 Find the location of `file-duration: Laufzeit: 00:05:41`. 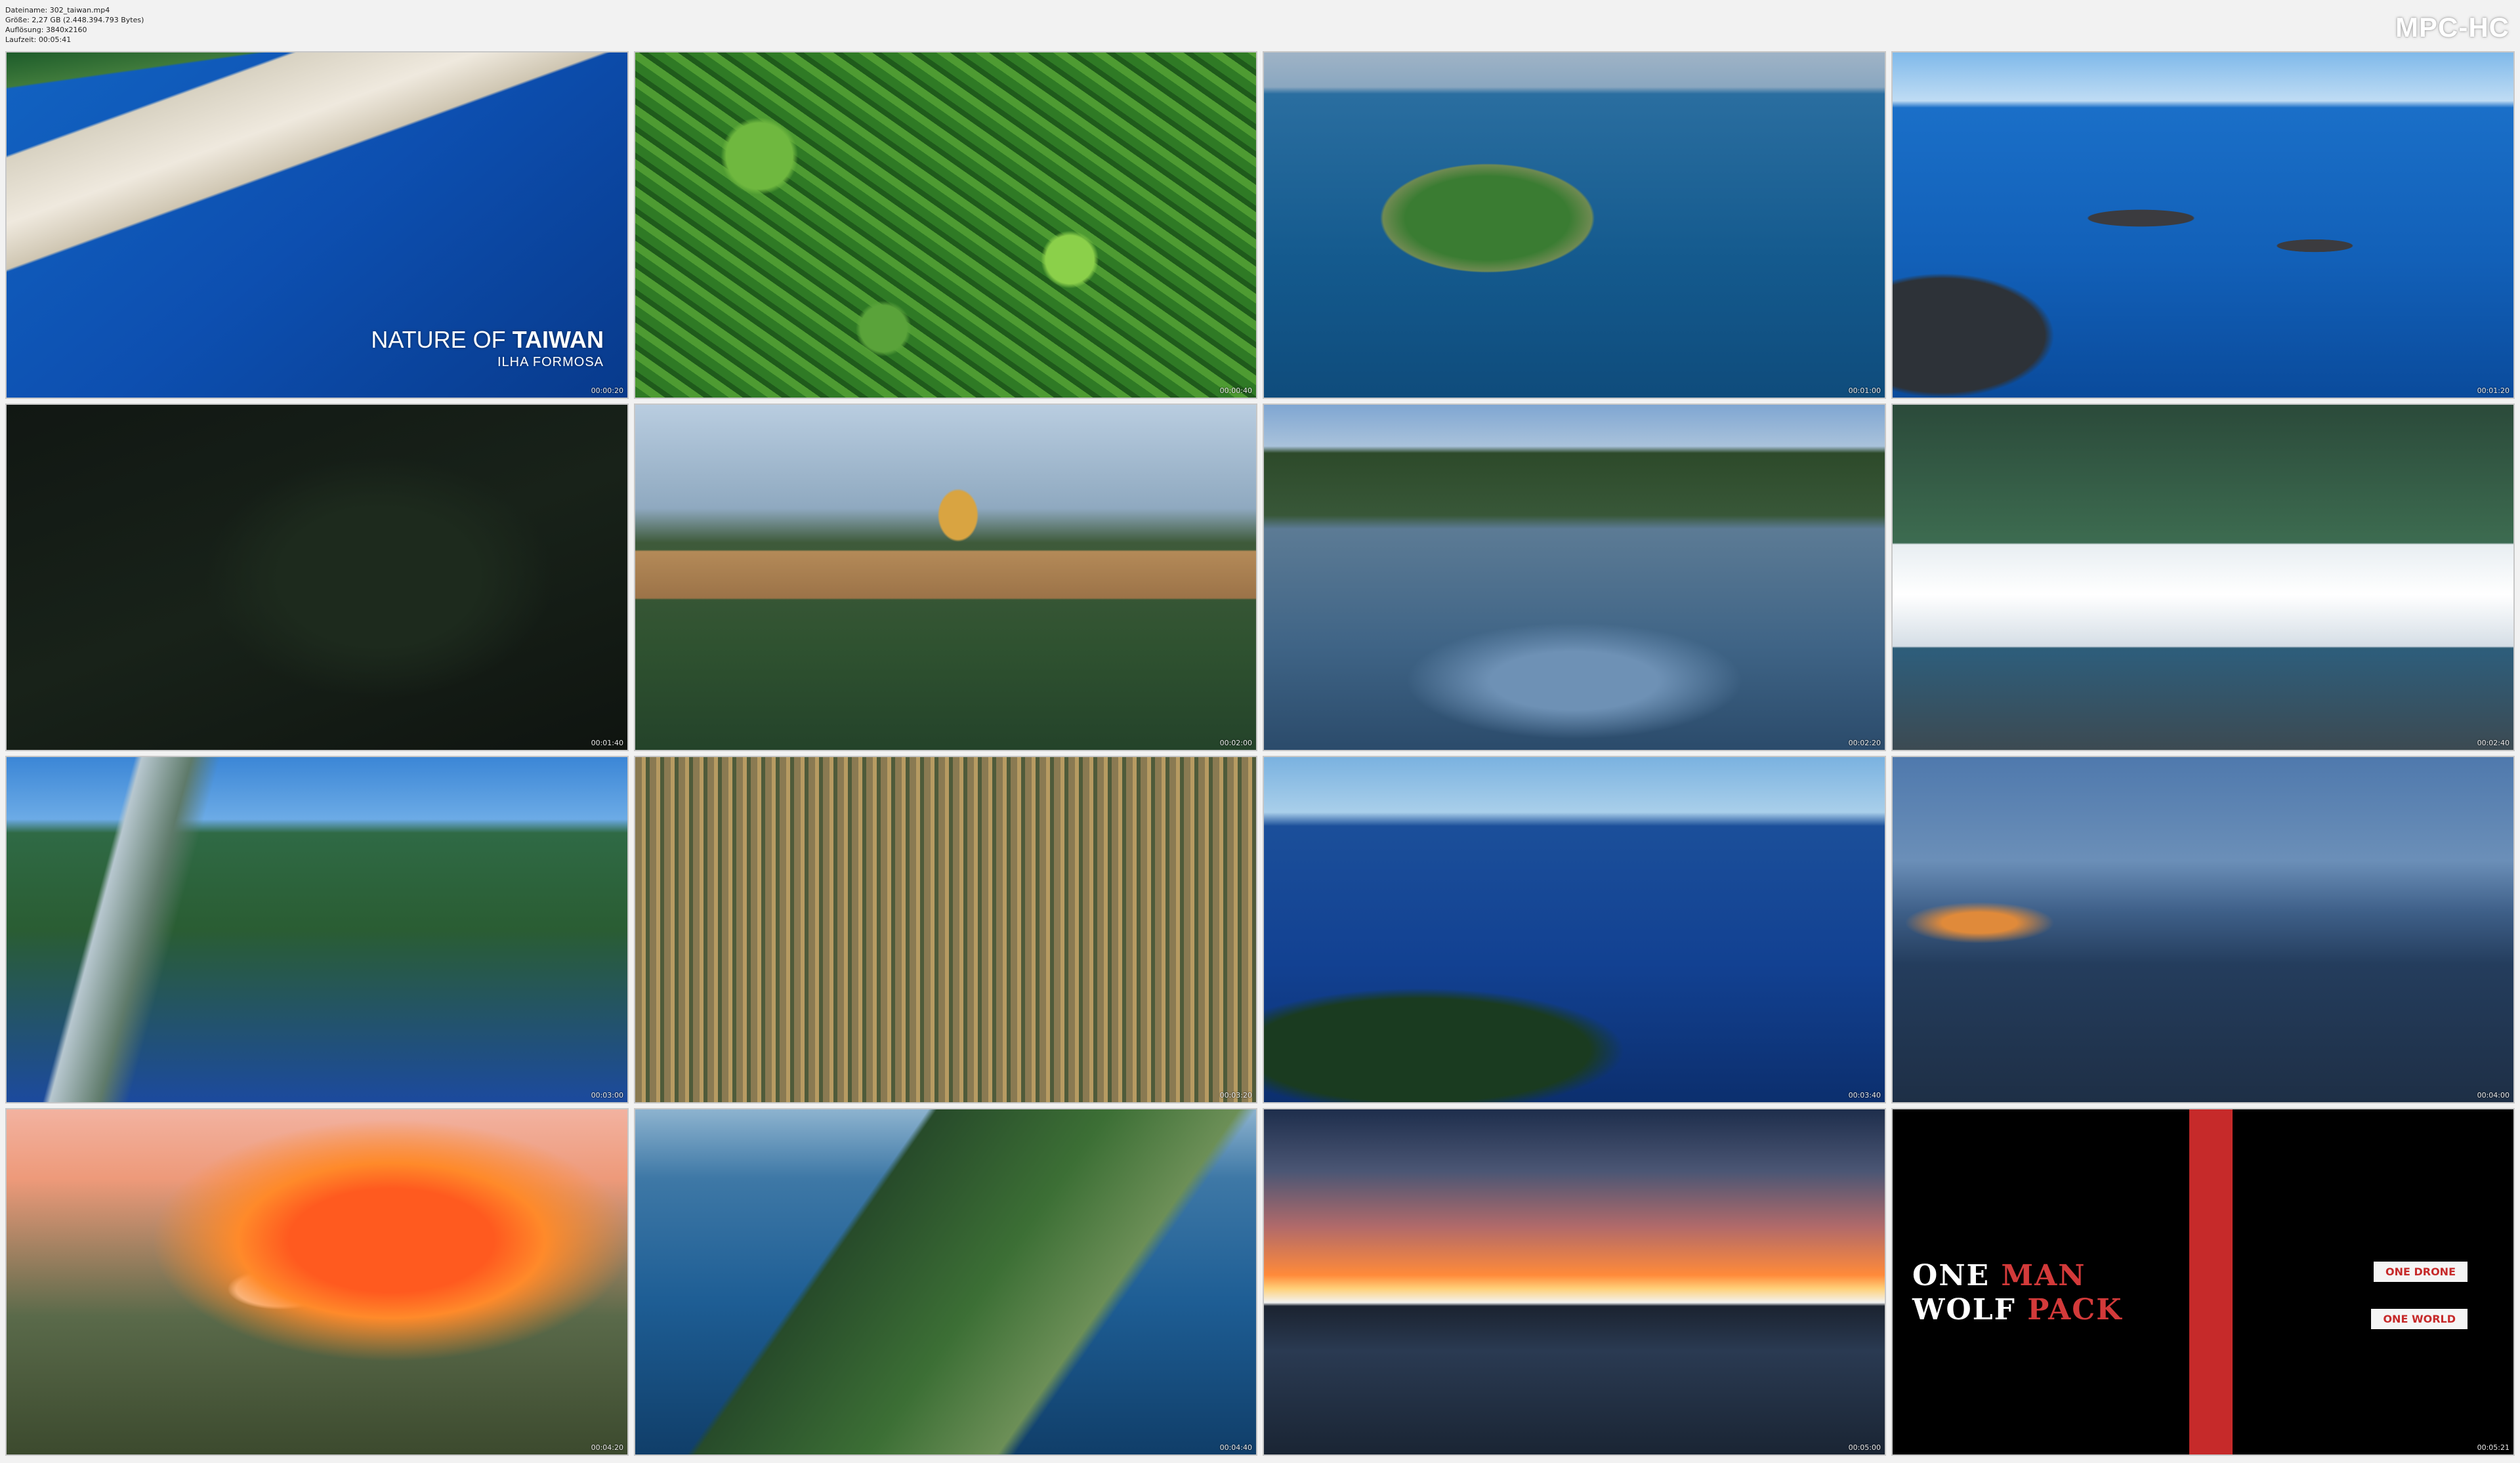

file-duration: Laufzeit: 00:05:41 is located at coordinates (38, 40).